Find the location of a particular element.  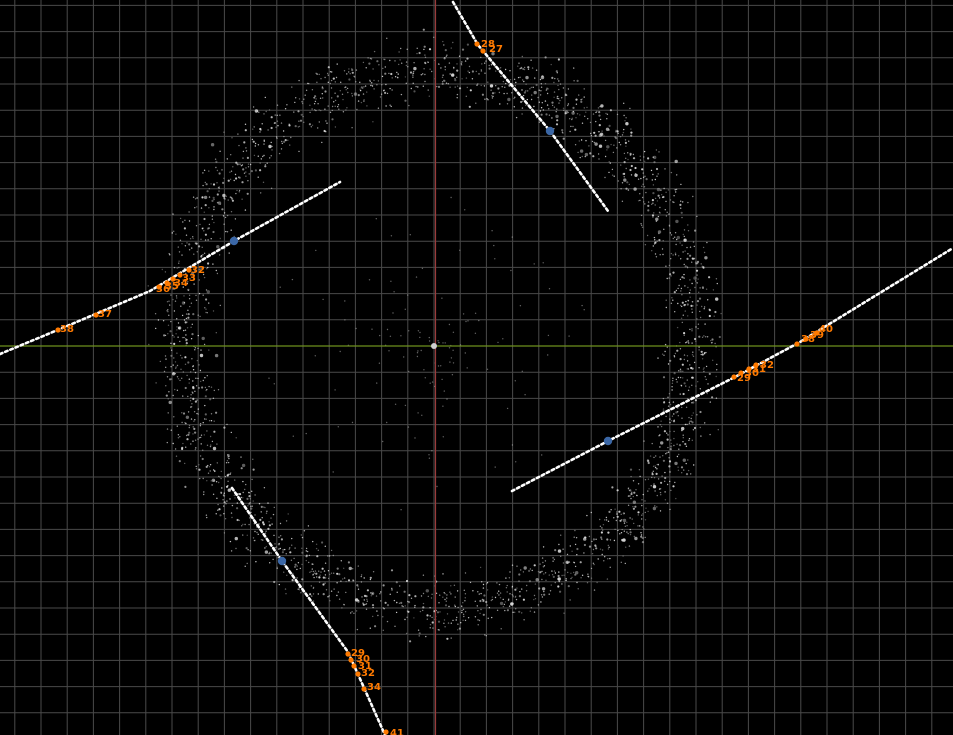

origin-point is located at coordinates (434, 346).